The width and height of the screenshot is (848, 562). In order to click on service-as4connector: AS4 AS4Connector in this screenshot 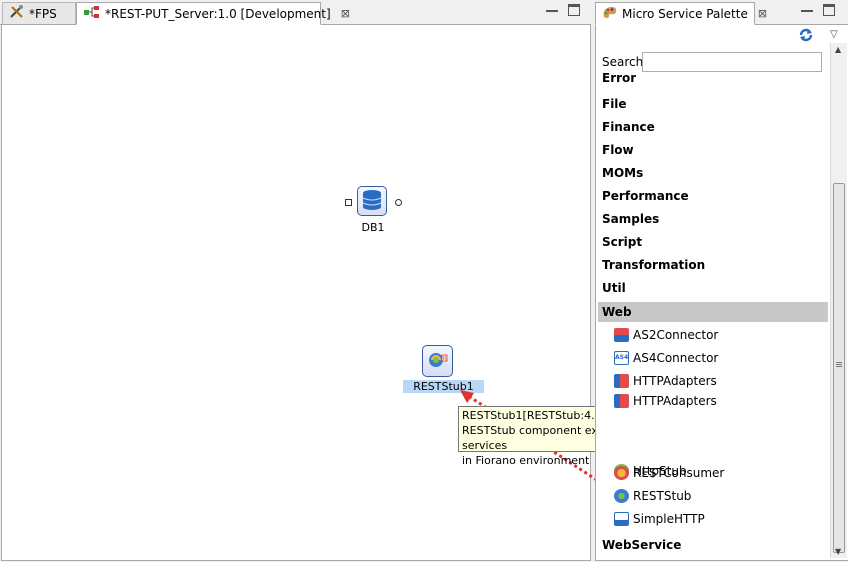, I will do `click(666, 358)`.